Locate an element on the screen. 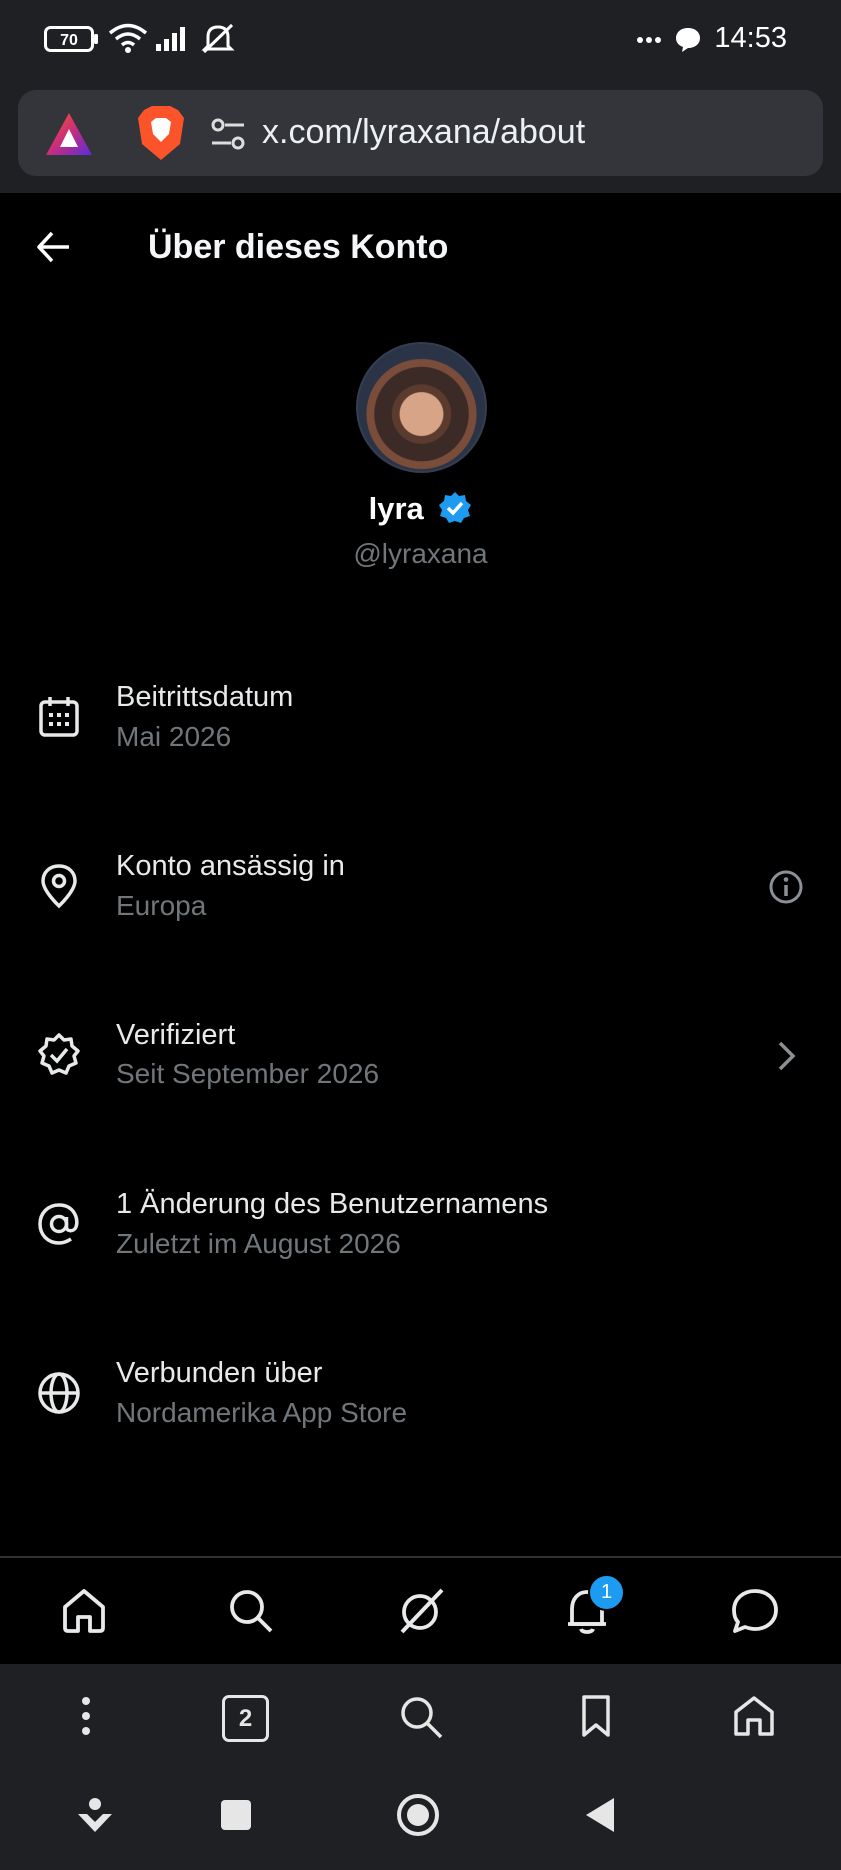 The image size is (841, 1870). grok-icon is located at coordinates (421, 1611).